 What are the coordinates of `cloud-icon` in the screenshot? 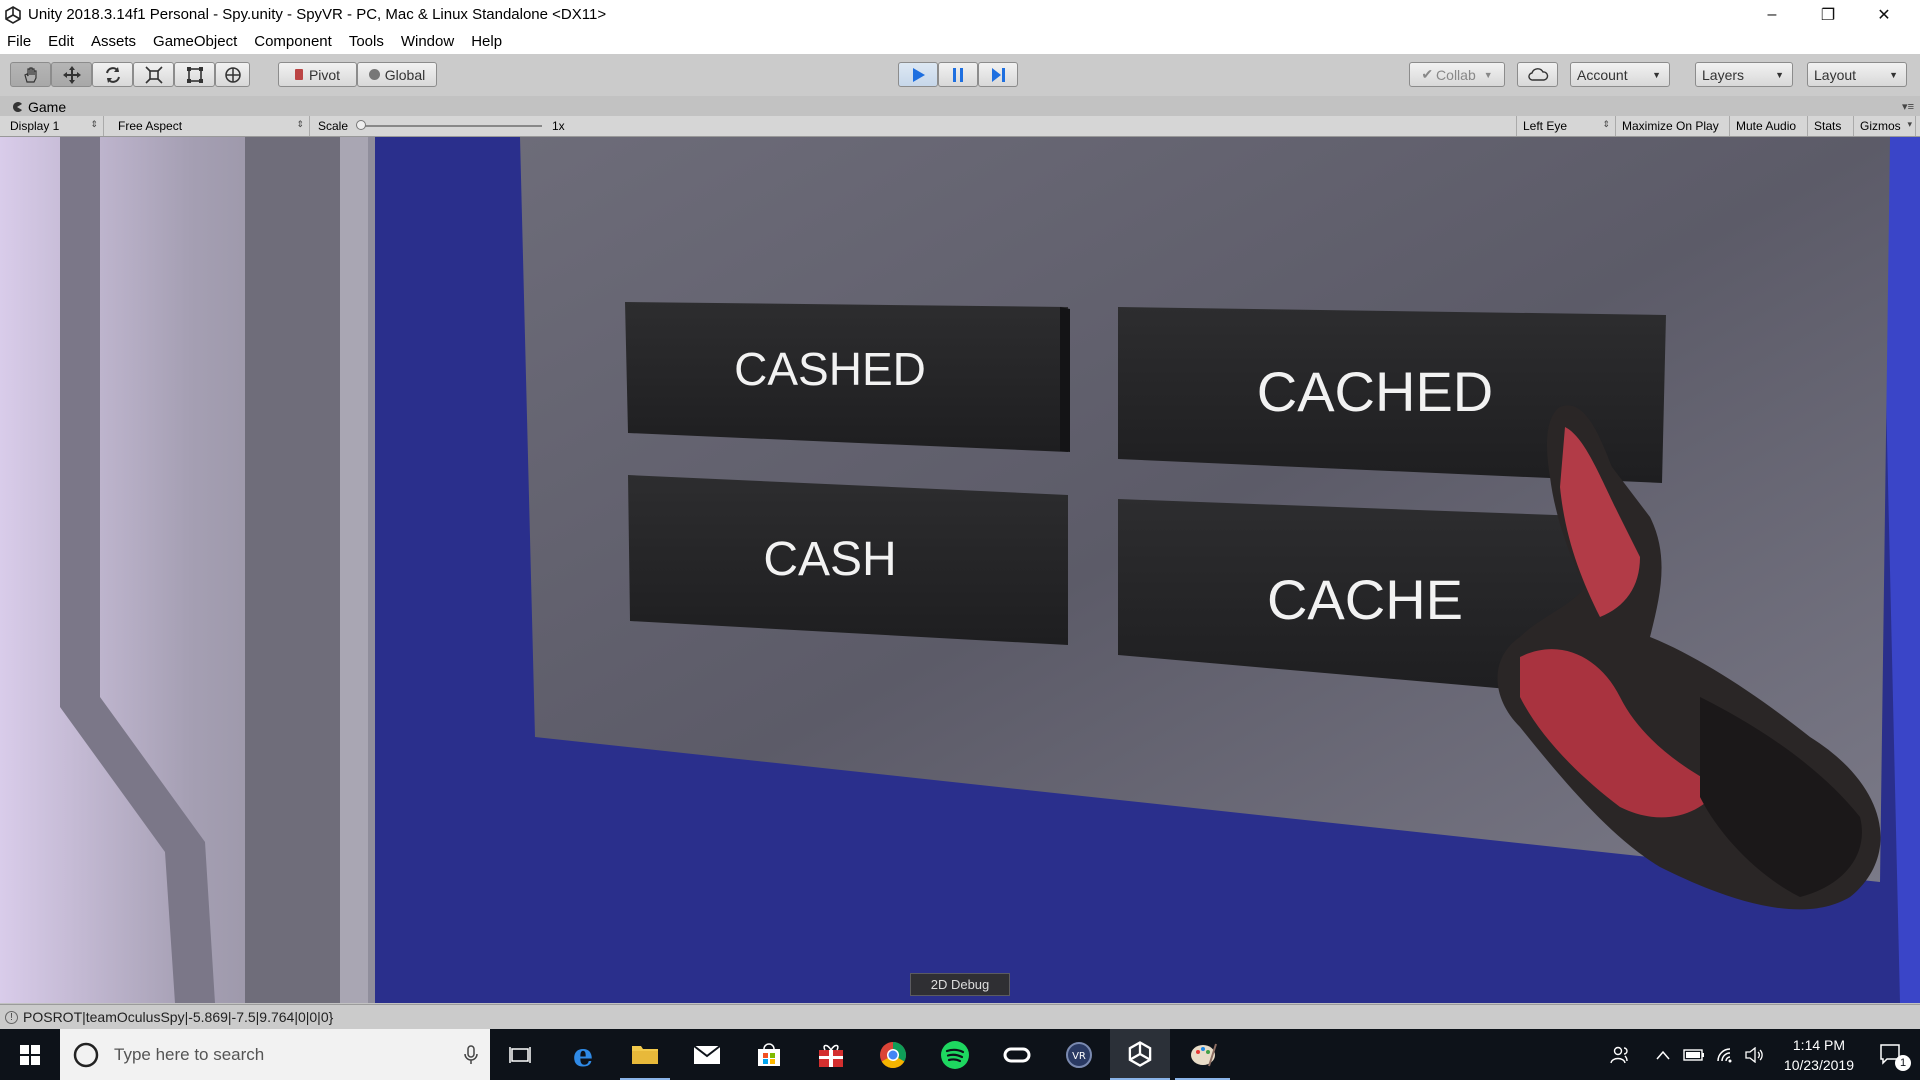 It's located at (1537, 74).